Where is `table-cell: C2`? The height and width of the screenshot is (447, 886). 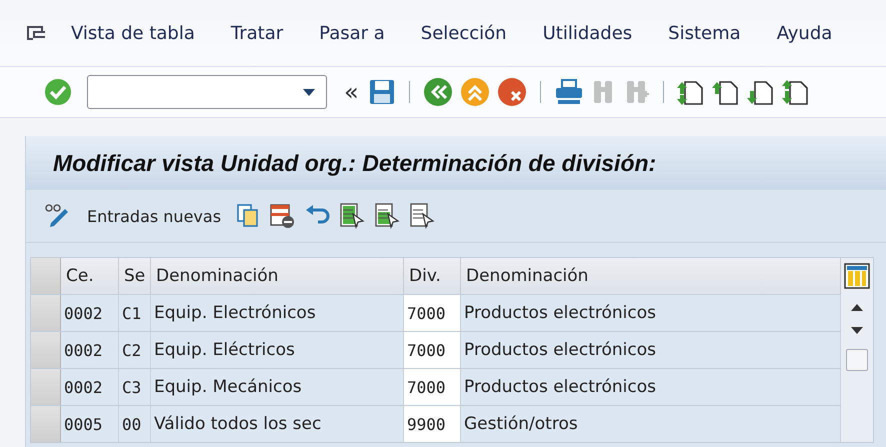
table-cell: C2 is located at coordinates (135, 350).